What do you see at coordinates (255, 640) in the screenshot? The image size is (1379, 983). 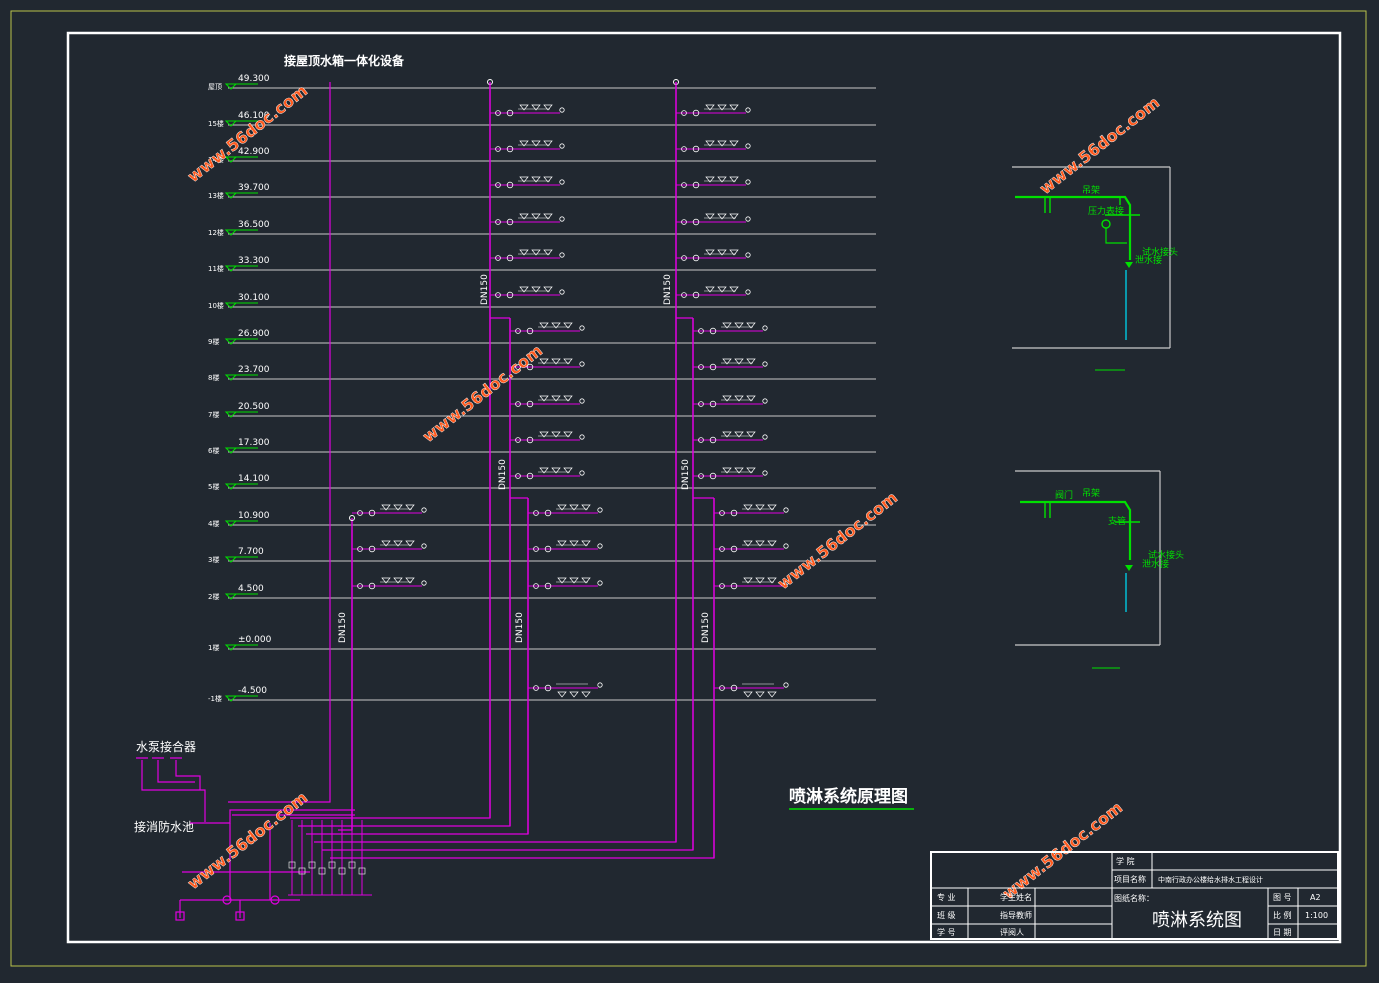 I see `floor-elevation: ±0.000` at bounding box center [255, 640].